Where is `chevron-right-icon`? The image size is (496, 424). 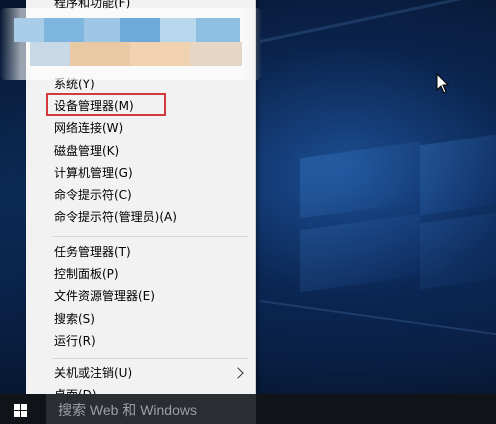 chevron-right-icon is located at coordinates (238, 373).